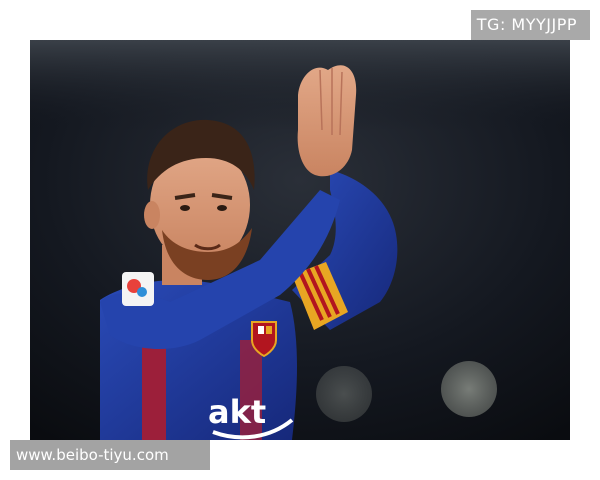 The image size is (600, 480). I want to click on watermark-bottom: www.beibo-tiyu.com, so click(110, 455).